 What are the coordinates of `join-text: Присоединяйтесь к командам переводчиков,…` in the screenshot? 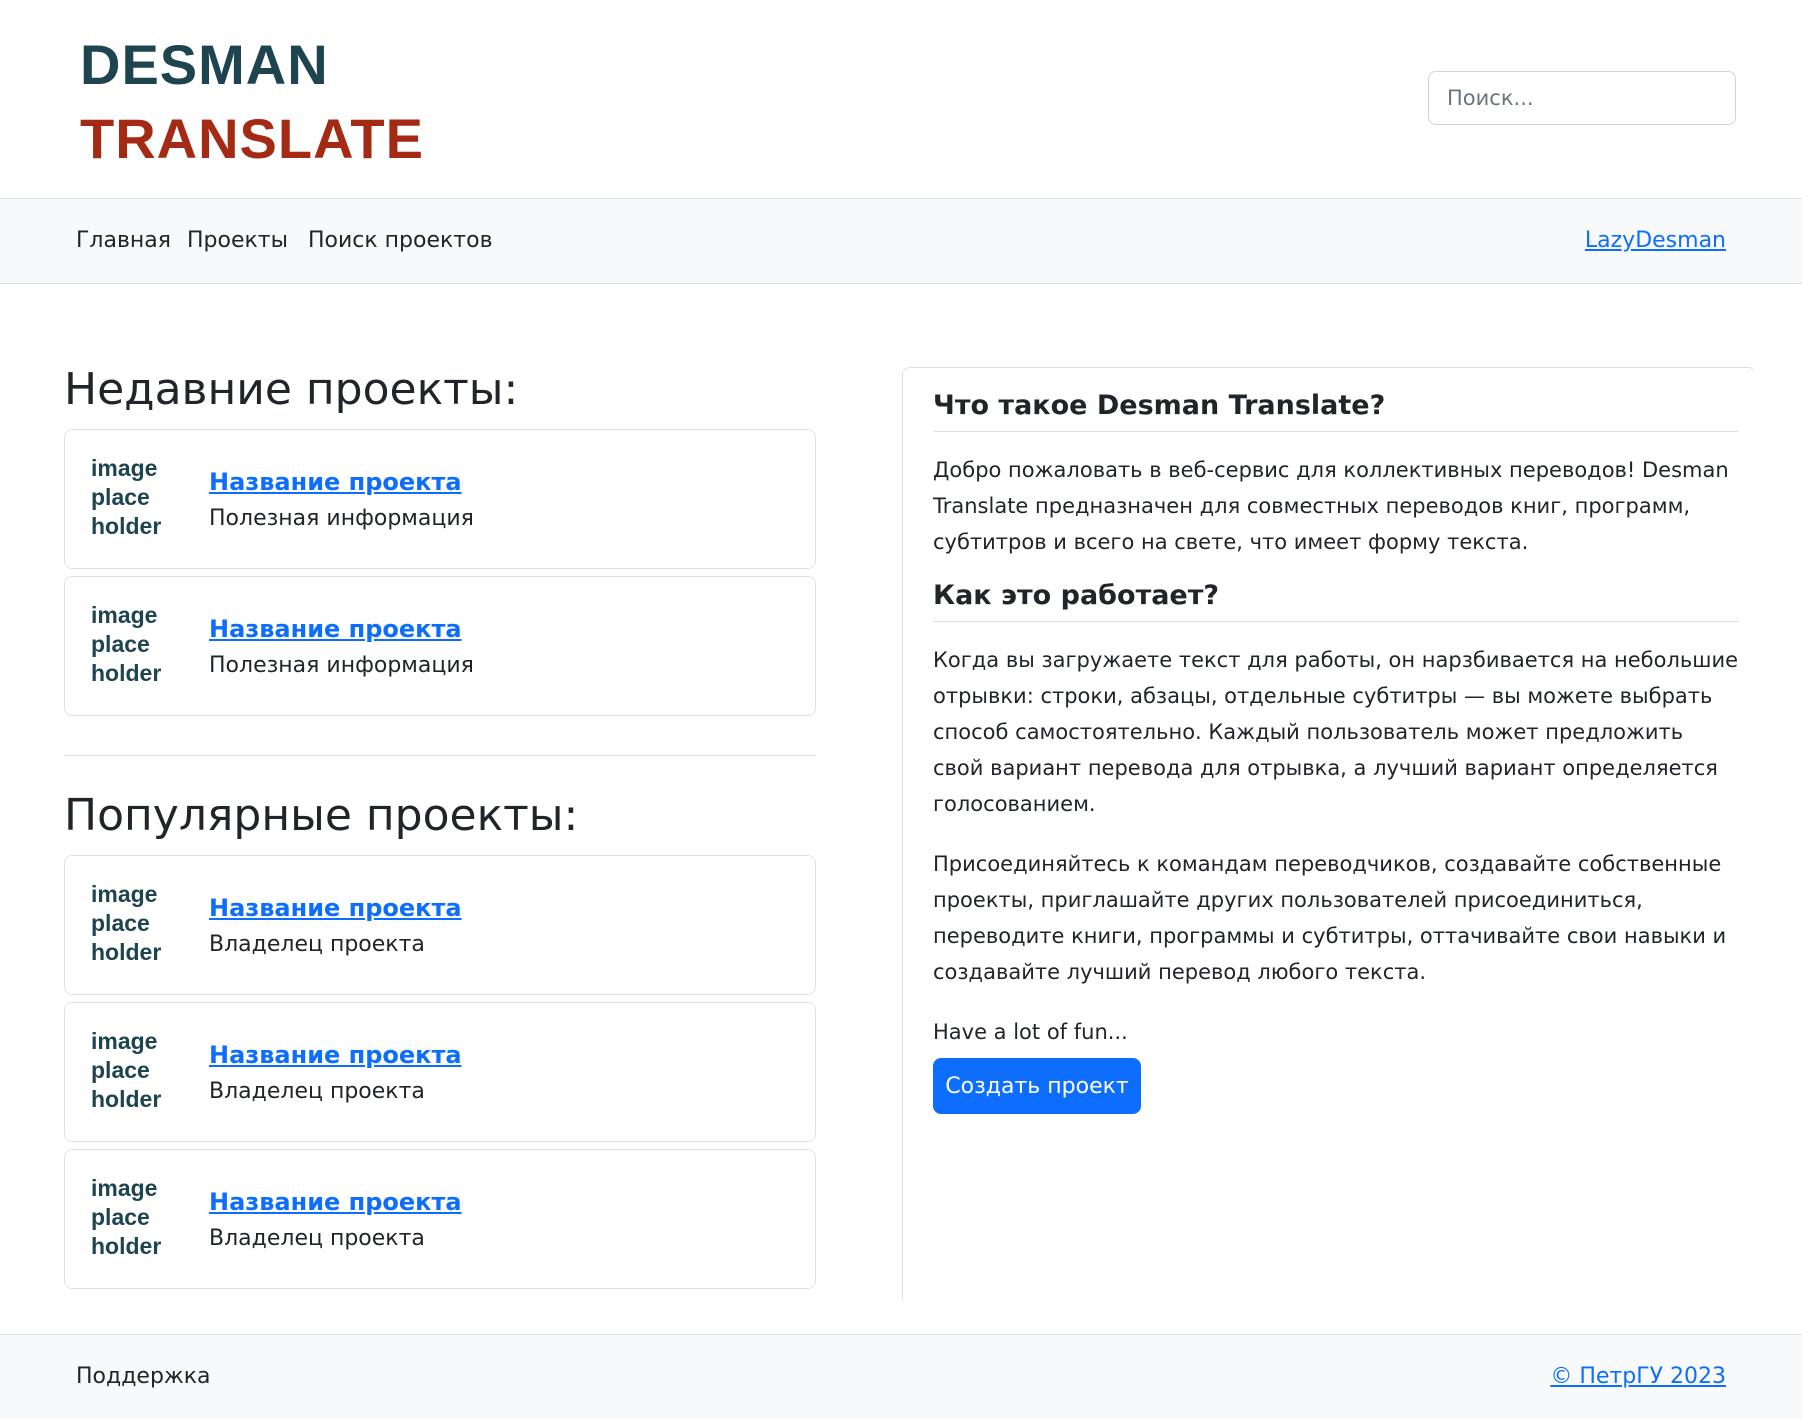 It's located at (1330, 918).